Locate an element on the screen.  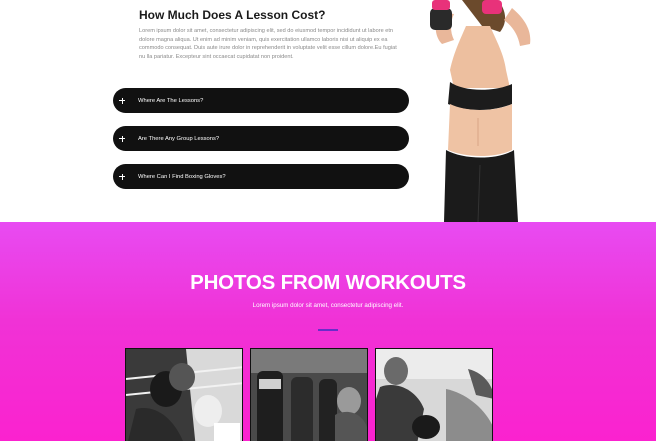
sparring-photo is located at coordinates (434, 395).